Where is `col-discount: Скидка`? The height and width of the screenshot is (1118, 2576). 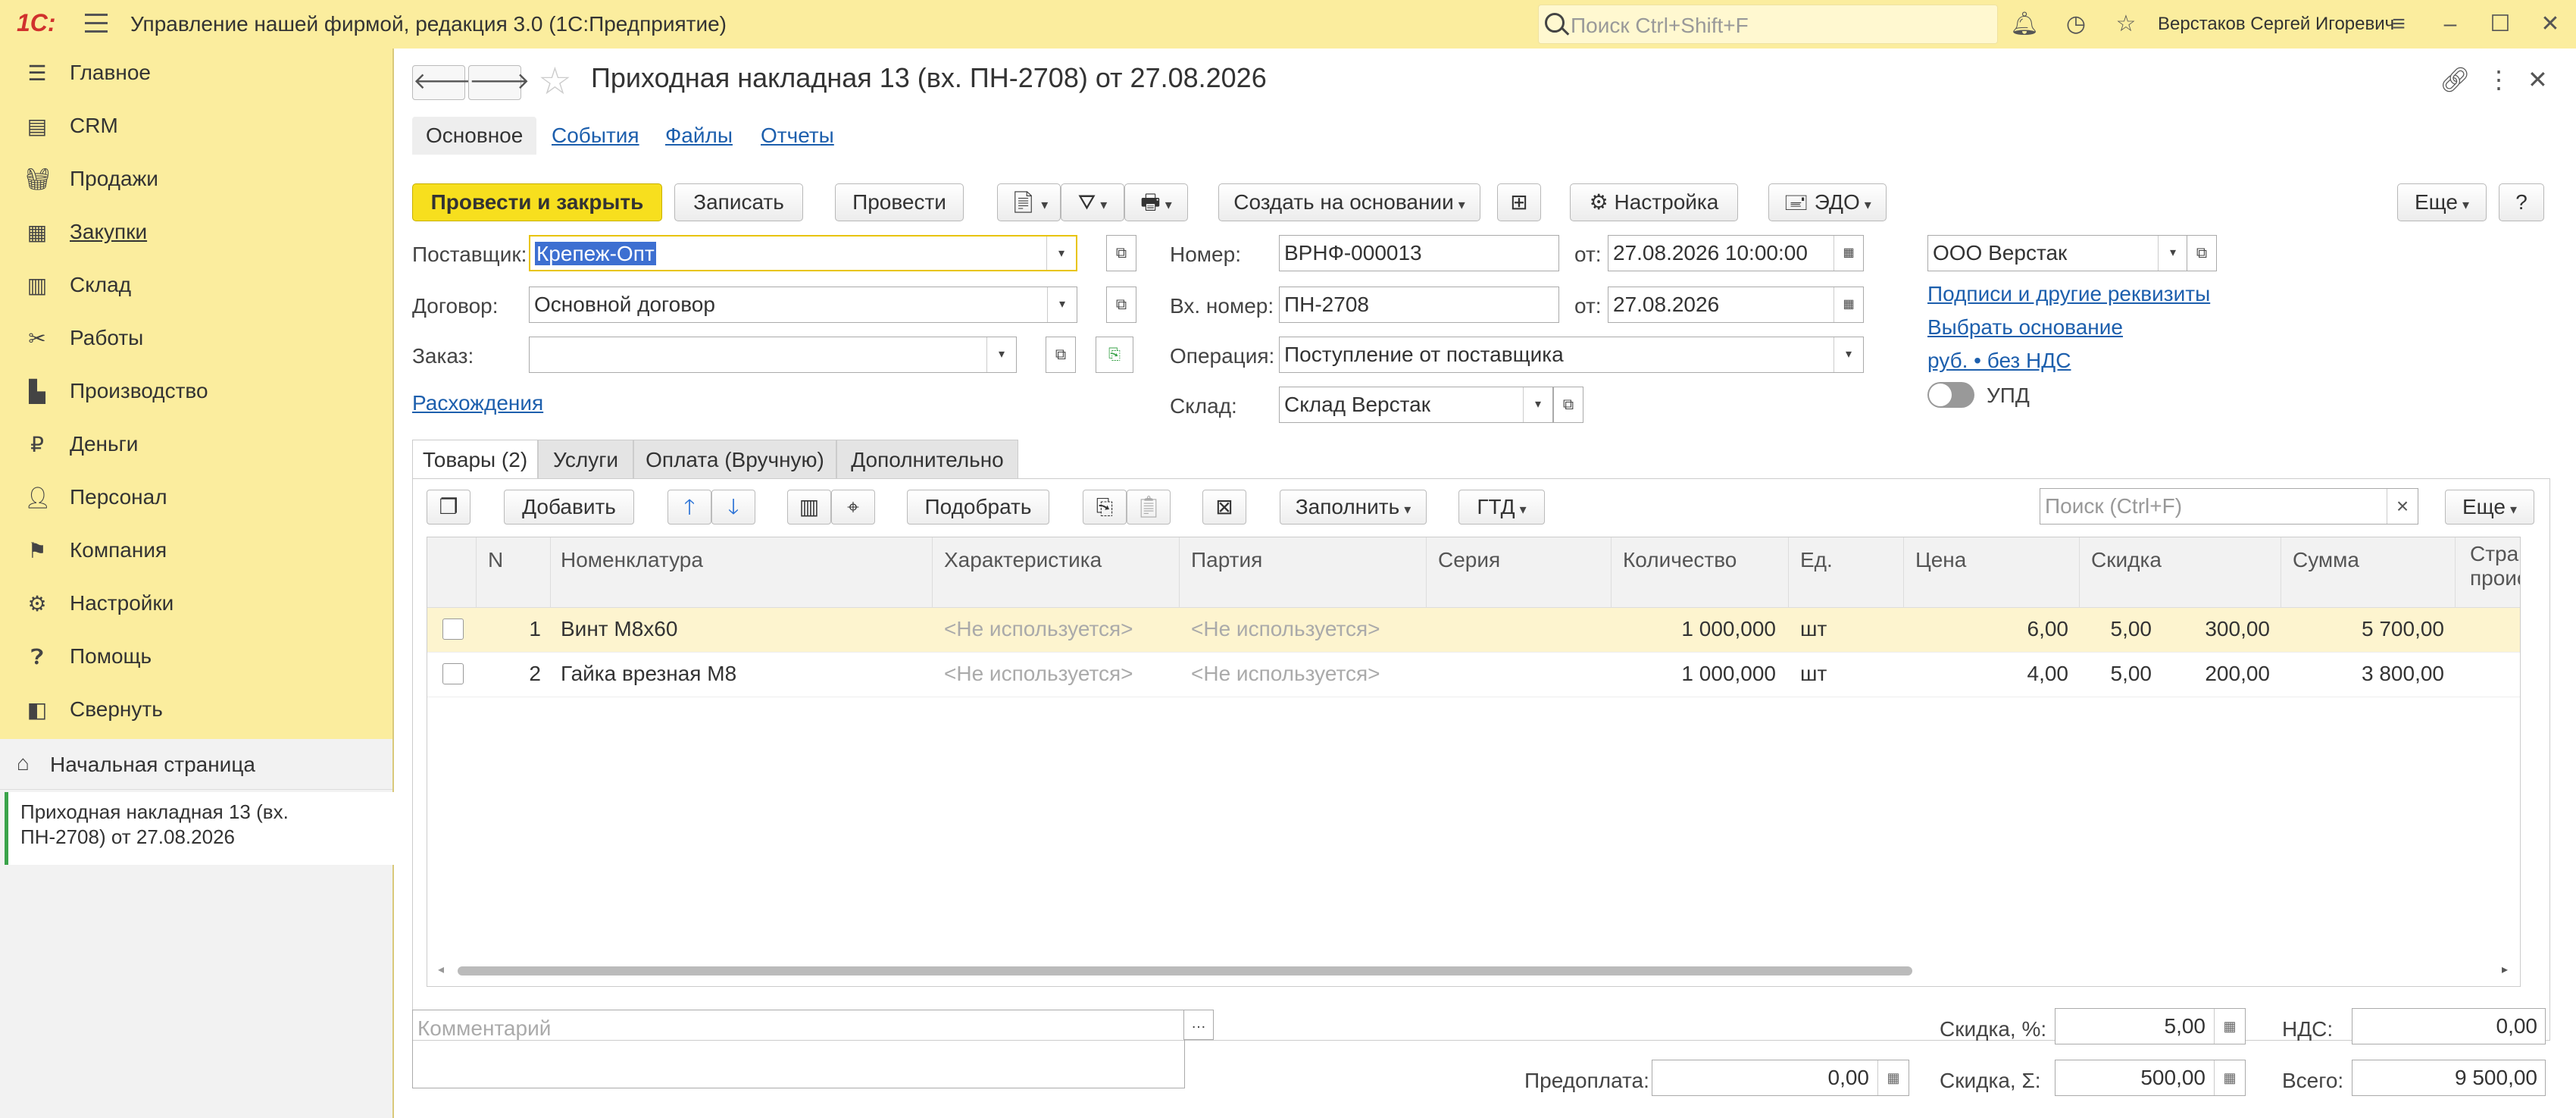
col-discount: Скидка is located at coordinates (2126, 560).